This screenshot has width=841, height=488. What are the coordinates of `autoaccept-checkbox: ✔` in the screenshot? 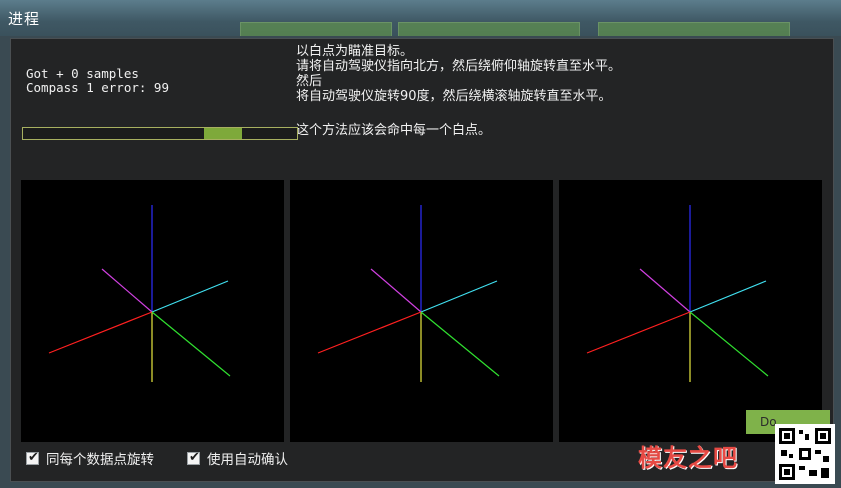 It's located at (193, 457).